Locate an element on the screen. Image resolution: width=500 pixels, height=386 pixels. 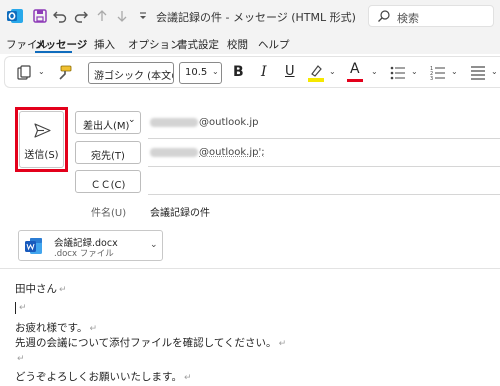
underline-button: U is located at coordinates (290, 71).